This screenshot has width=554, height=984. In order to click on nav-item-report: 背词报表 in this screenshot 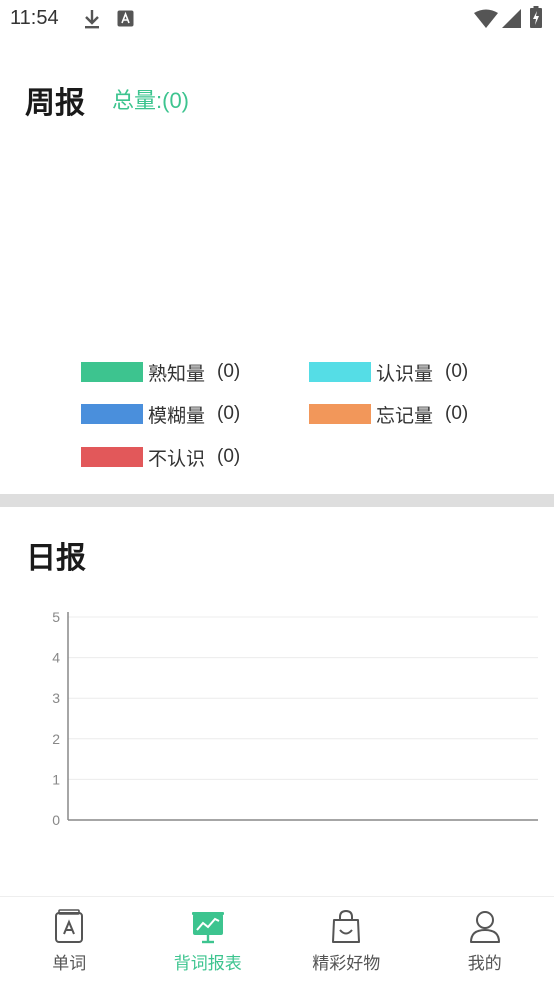, I will do `click(208, 940)`.